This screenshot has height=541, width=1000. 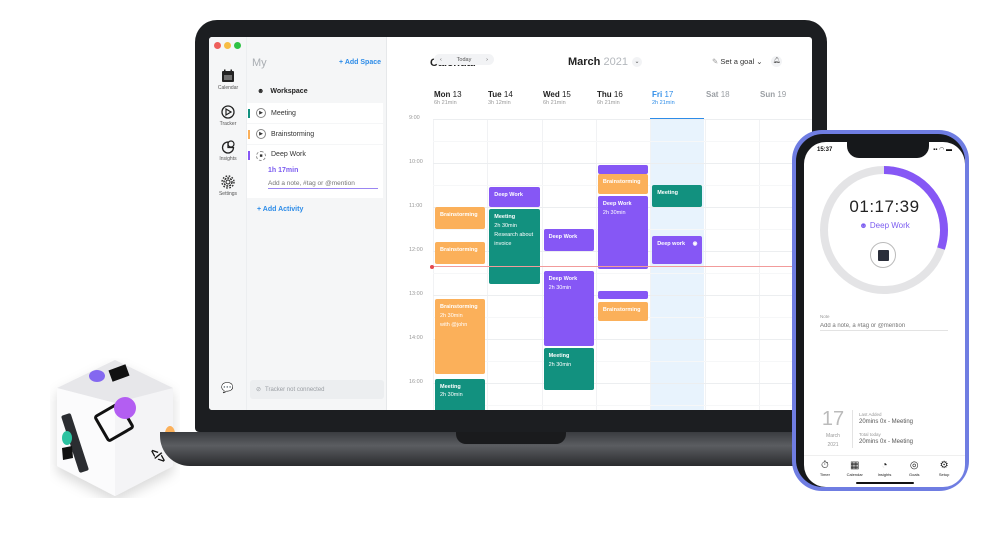 What do you see at coordinates (360, 62) in the screenshot?
I see `add-space-button: + Add Space` at bounding box center [360, 62].